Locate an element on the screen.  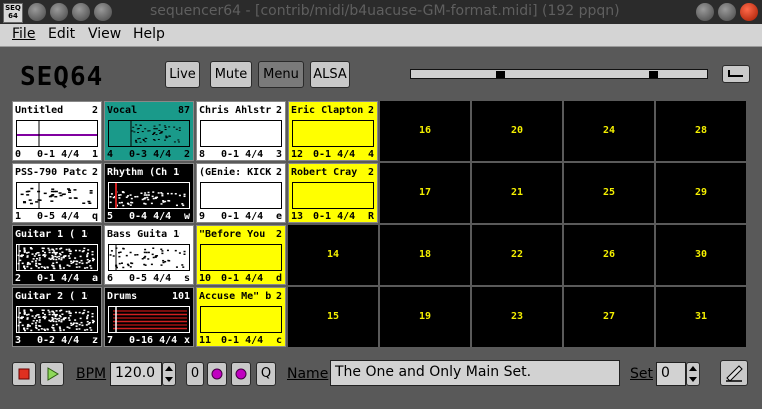
pattern-slot: Vocal 87 4 0-3 4/4 2 is located at coordinates (149, 131).